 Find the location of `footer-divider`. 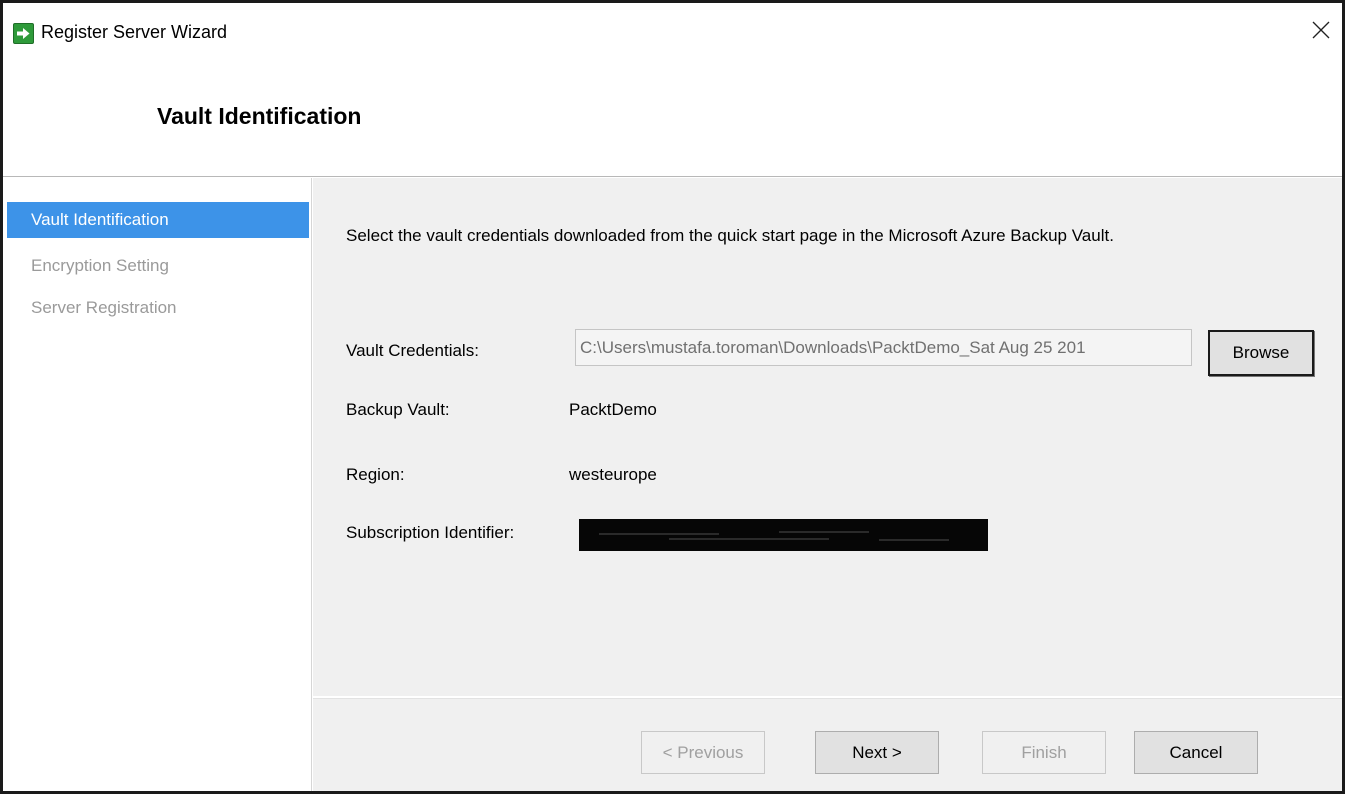

footer-divider is located at coordinates (827, 698).